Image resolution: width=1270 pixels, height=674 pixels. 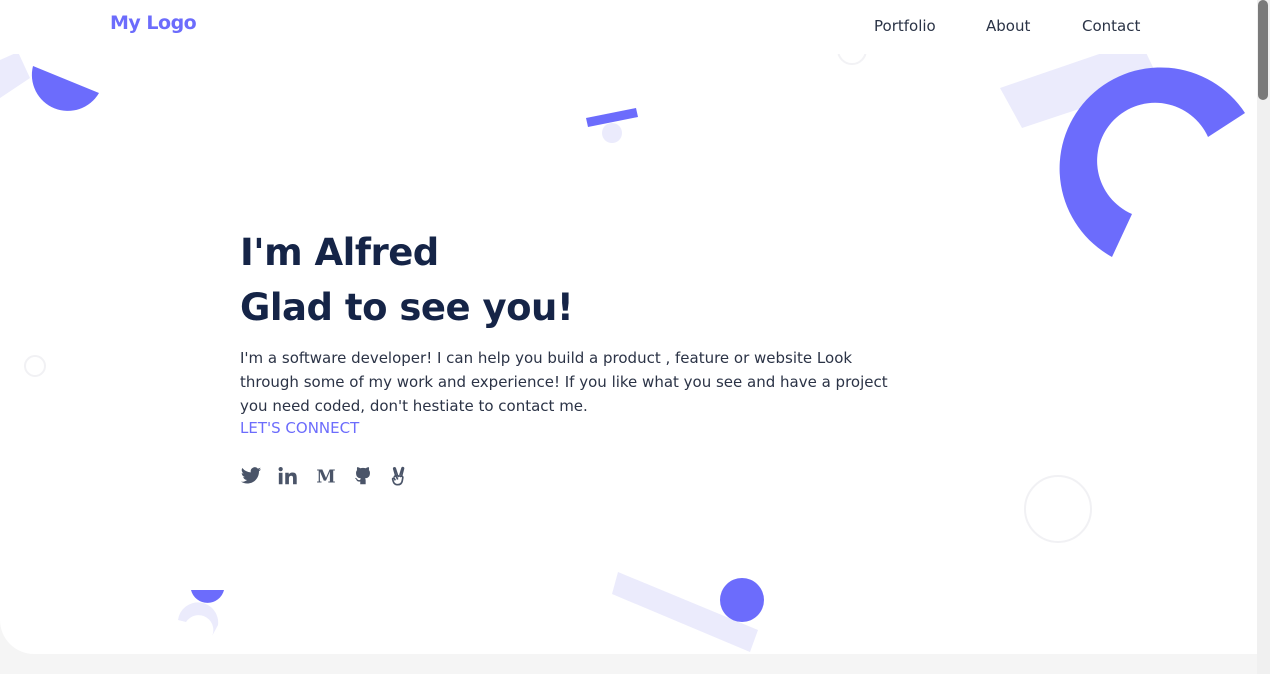 I want to click on medium-glyph: M, so click(x=325, y=477).